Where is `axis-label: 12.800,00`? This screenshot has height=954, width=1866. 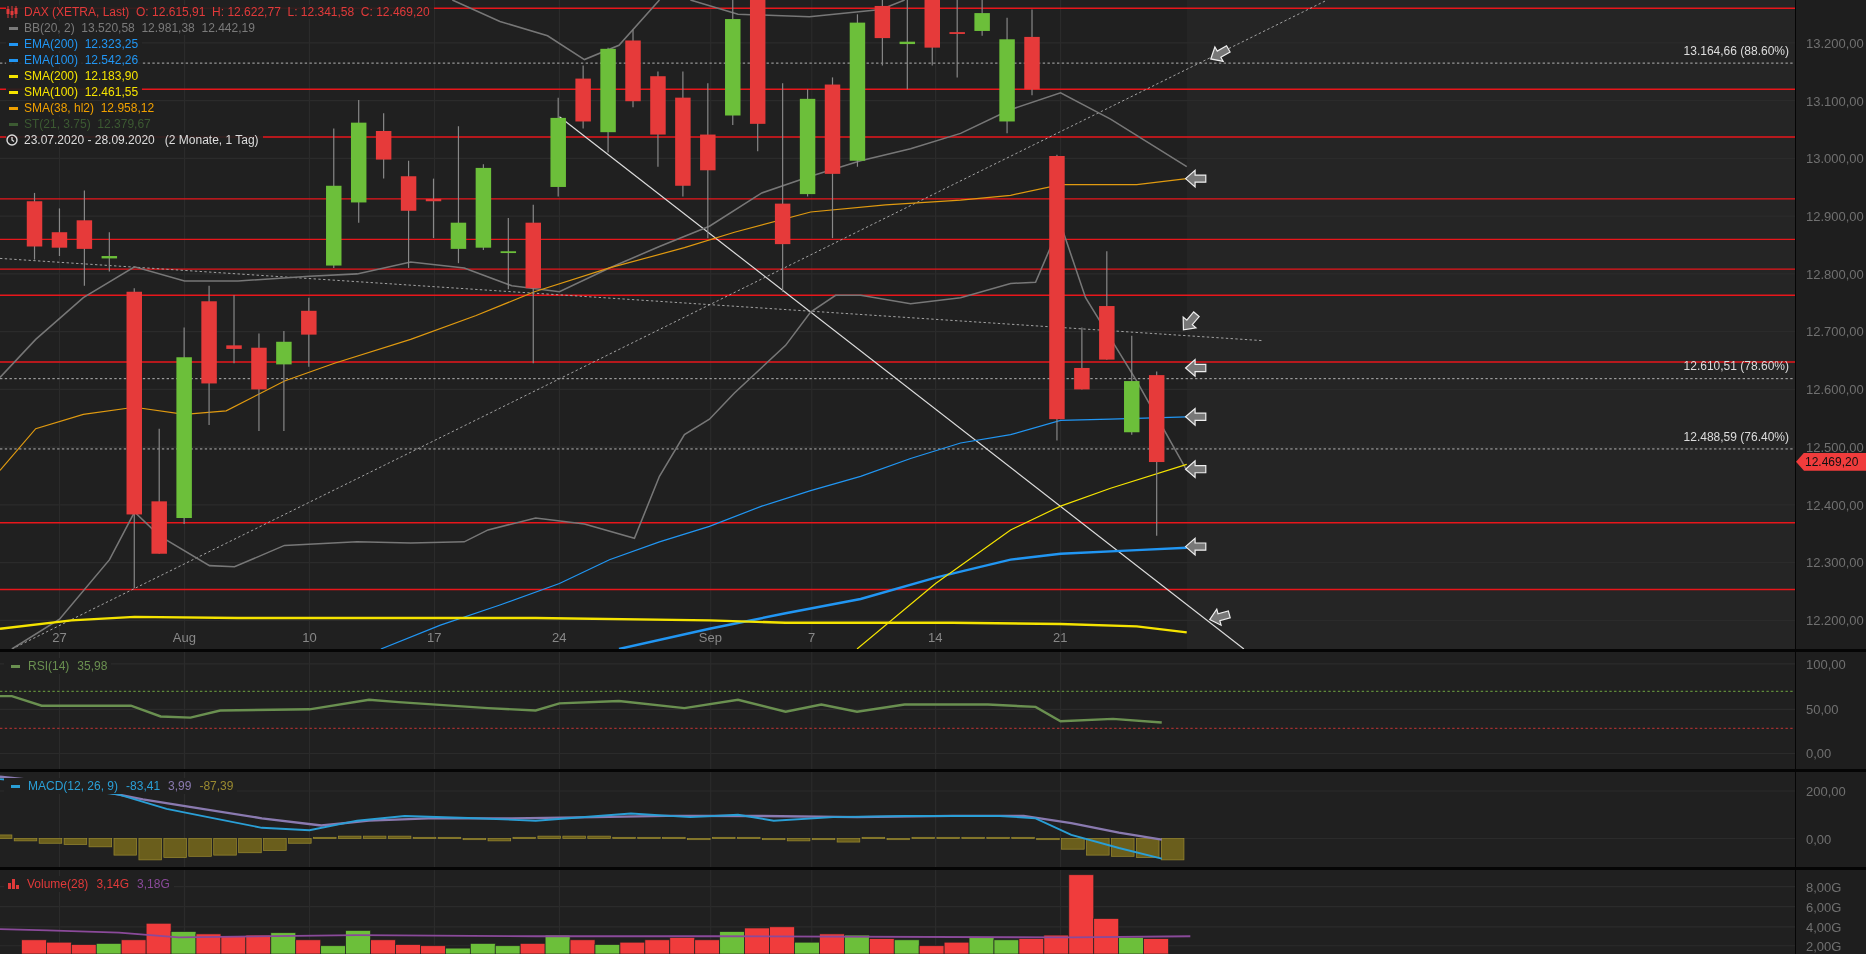
axis-label: 12.800,00 is located at coordinates (1835, 274).